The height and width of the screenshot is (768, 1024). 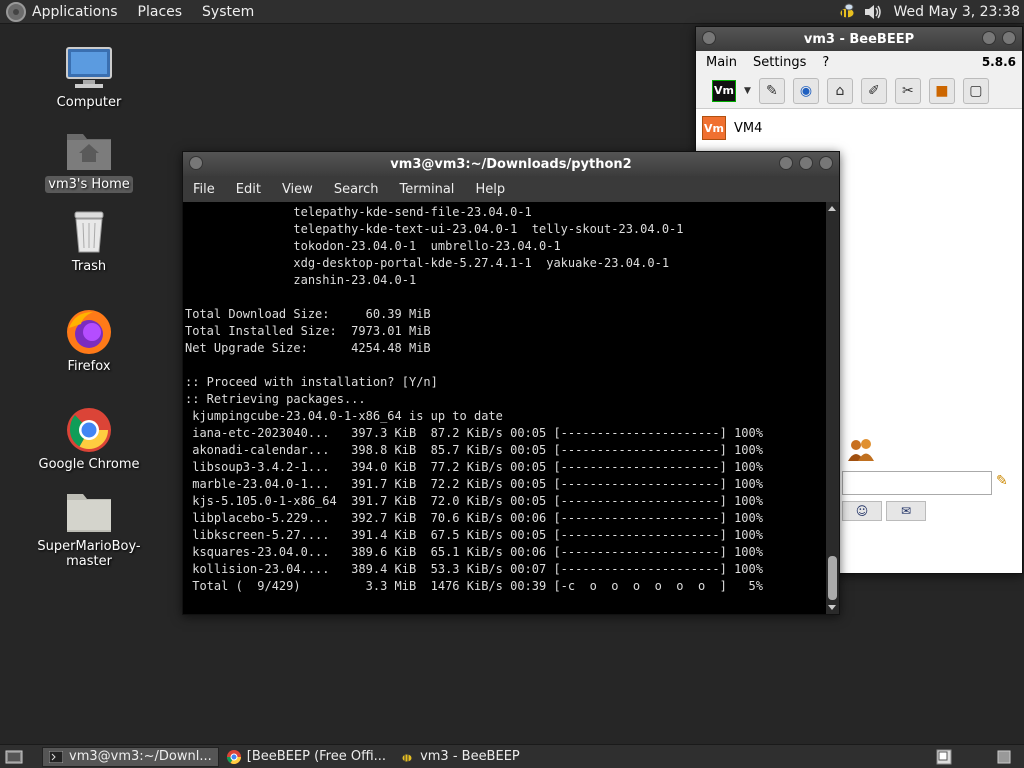 I want to click on user-status-button: Vm, so click(x=724, y=90).